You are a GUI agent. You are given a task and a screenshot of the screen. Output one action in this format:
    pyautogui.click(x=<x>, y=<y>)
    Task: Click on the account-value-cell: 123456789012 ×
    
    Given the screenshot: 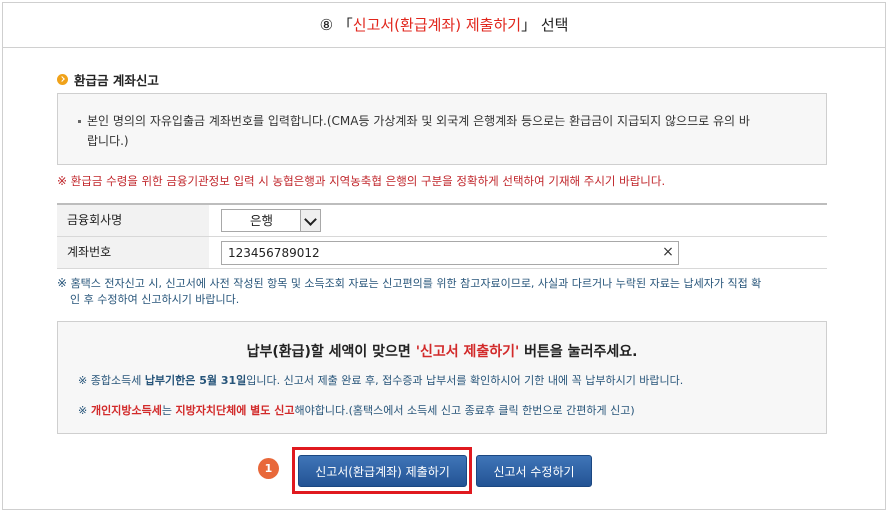 What is the action you would take?
    pyautogui.click(x=518, y=252)
    